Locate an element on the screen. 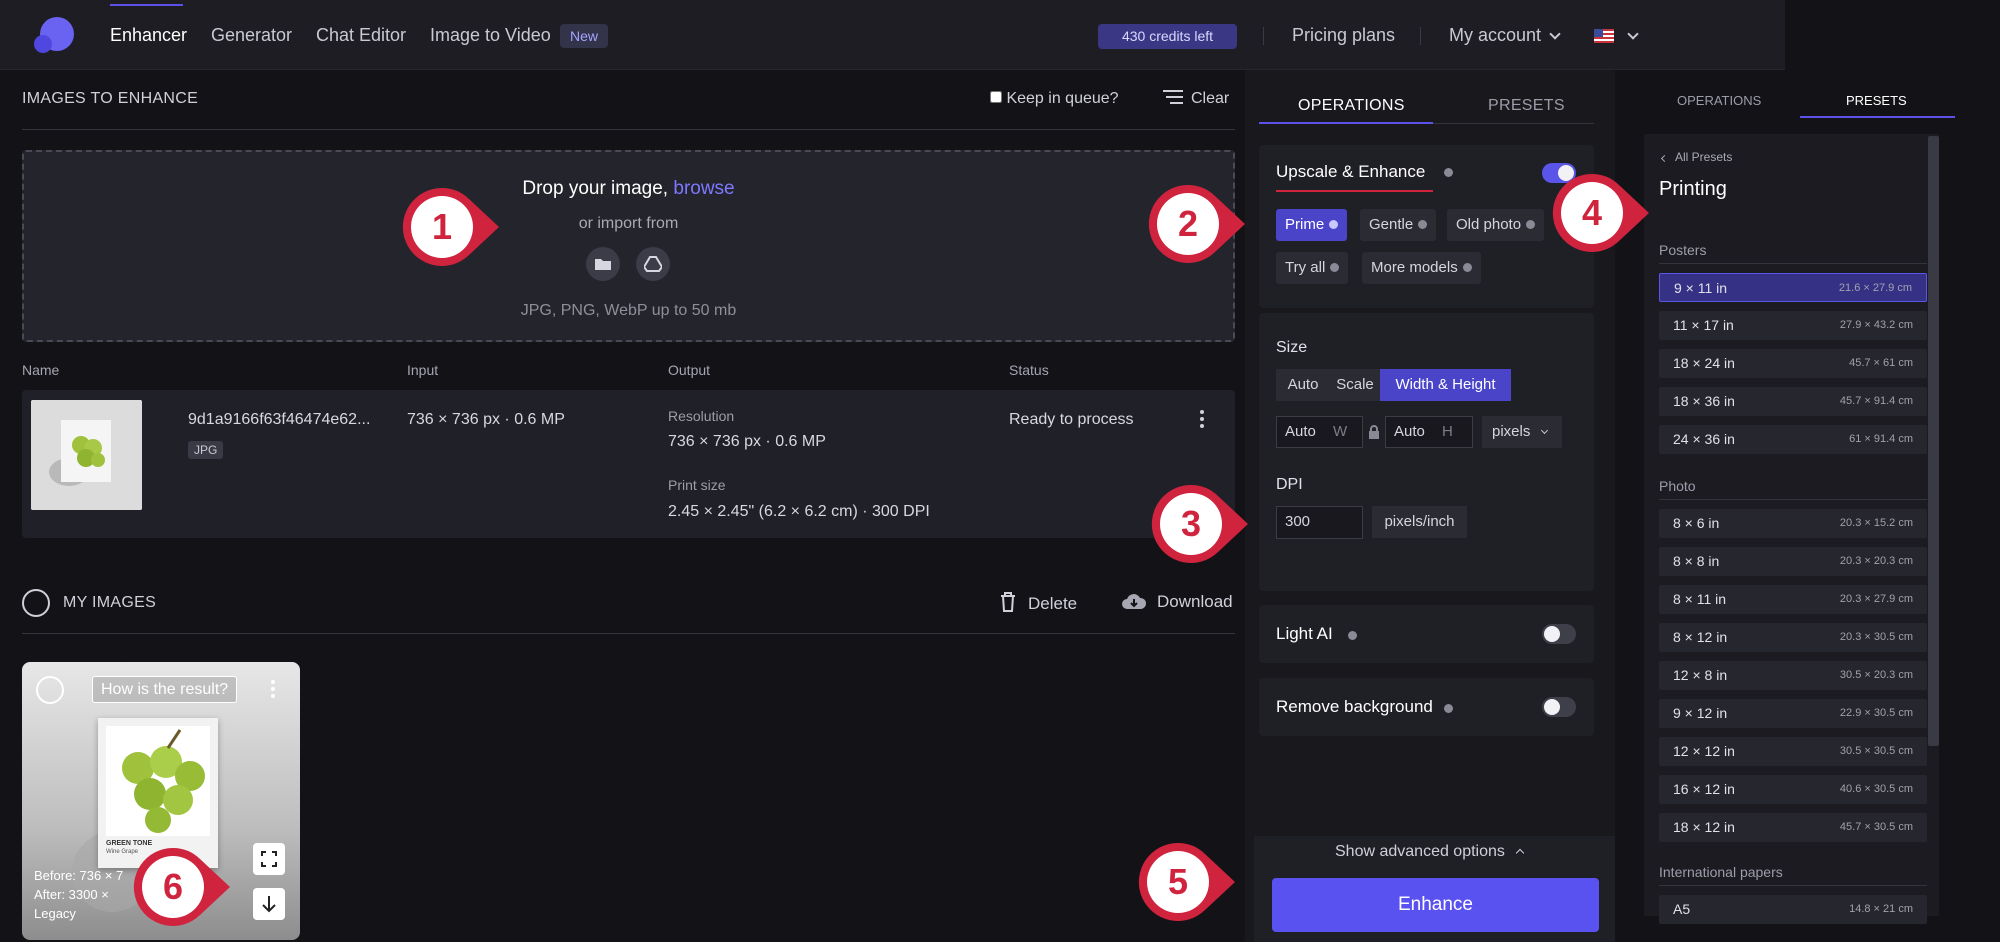 The height and width of the screenshot is (942, 2000). preset-size: 12 × 8 in is located at coordinates (1700, 675).